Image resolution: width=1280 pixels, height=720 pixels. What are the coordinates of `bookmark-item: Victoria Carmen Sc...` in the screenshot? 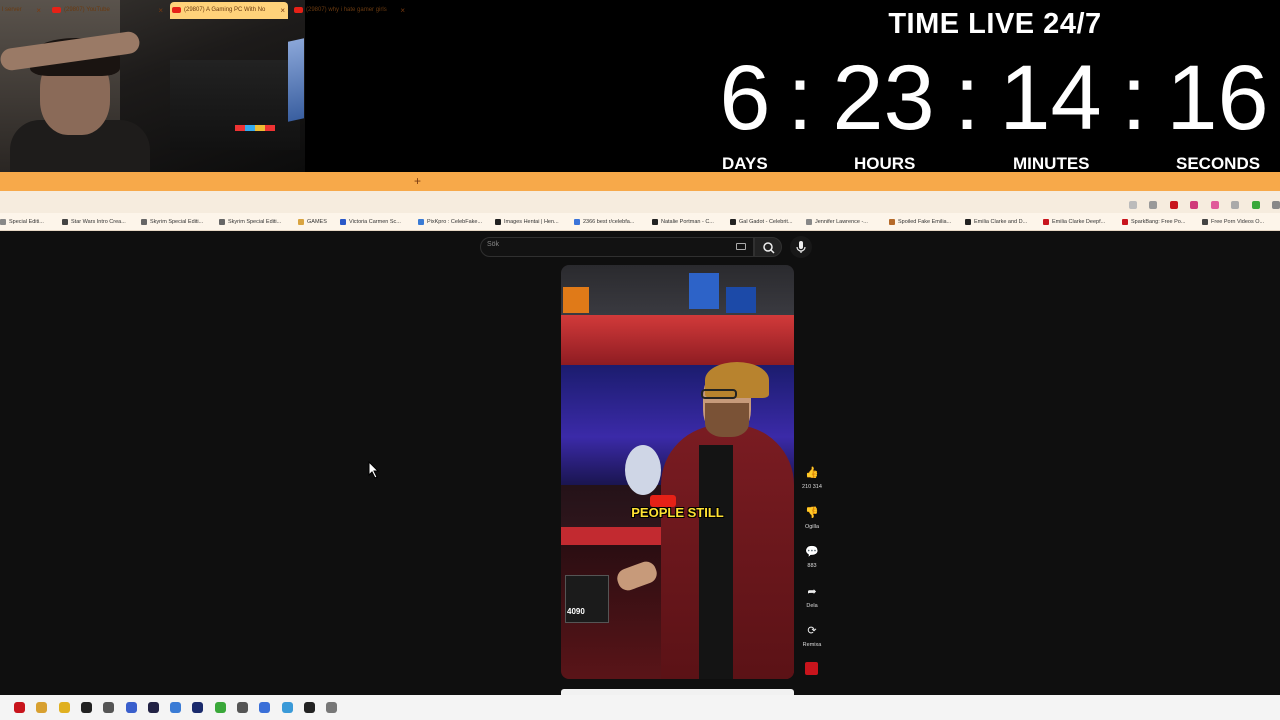 It's located at (370, 222).